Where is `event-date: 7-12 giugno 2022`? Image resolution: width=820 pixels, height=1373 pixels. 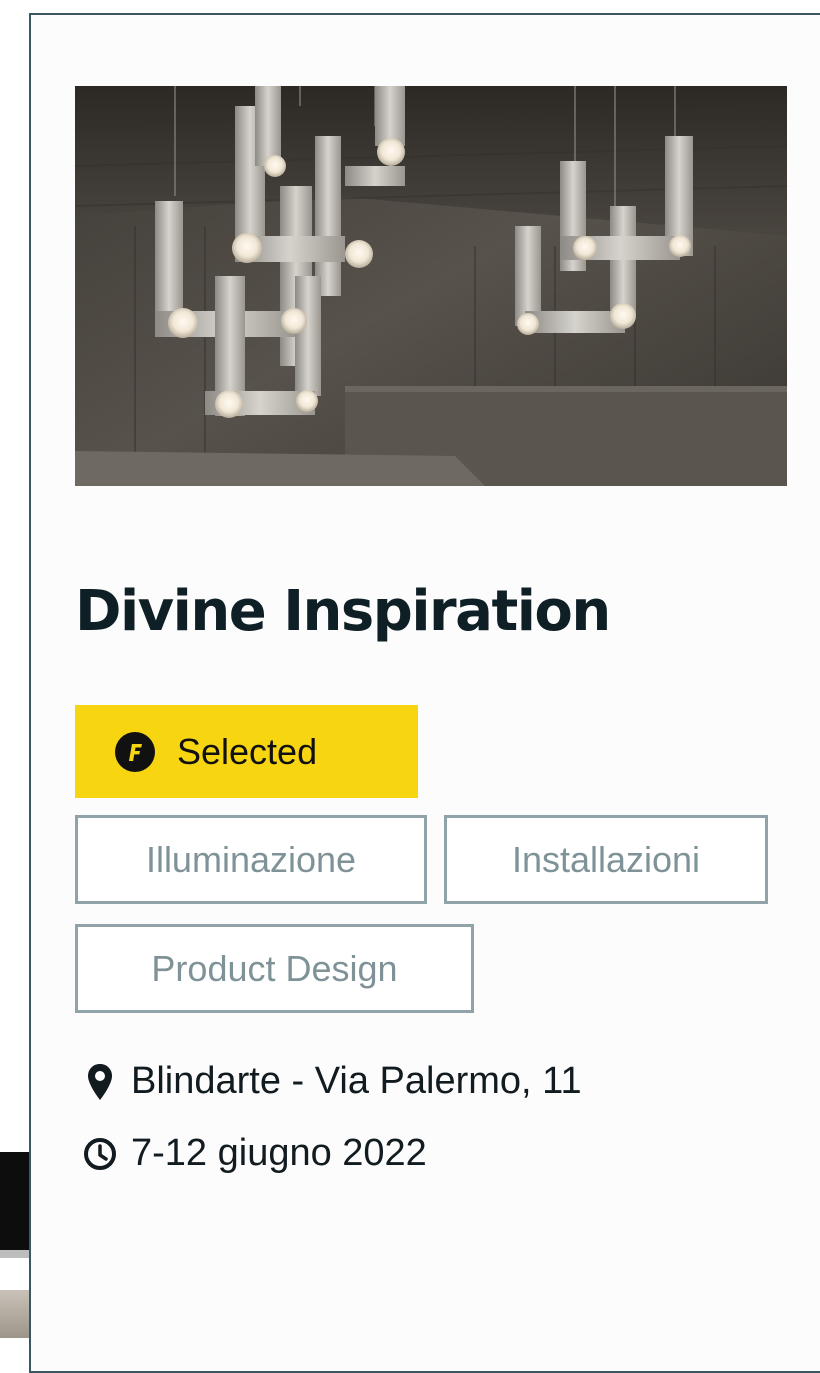 event-date: 7-12 giugno 2022 is located at coordinates (255, 1153).